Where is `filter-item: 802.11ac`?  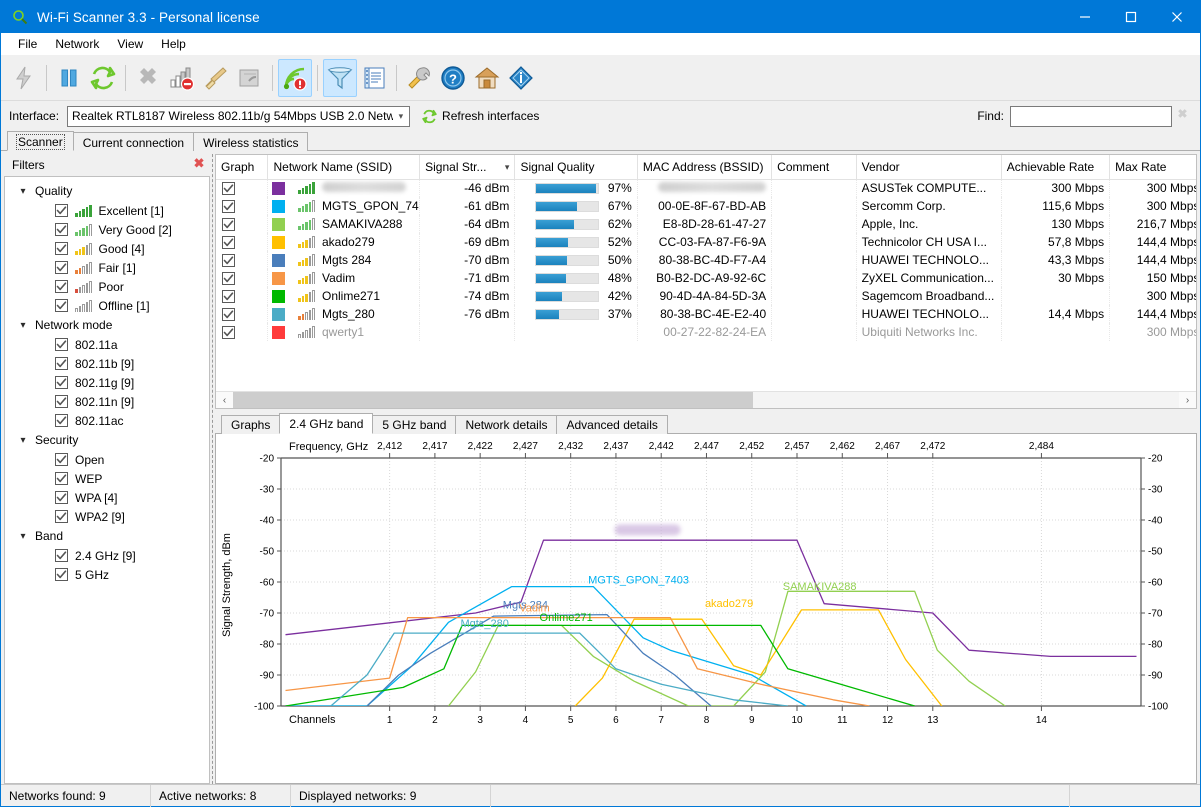
filter-item: 802.11ac is located at coordinates (107, 420).